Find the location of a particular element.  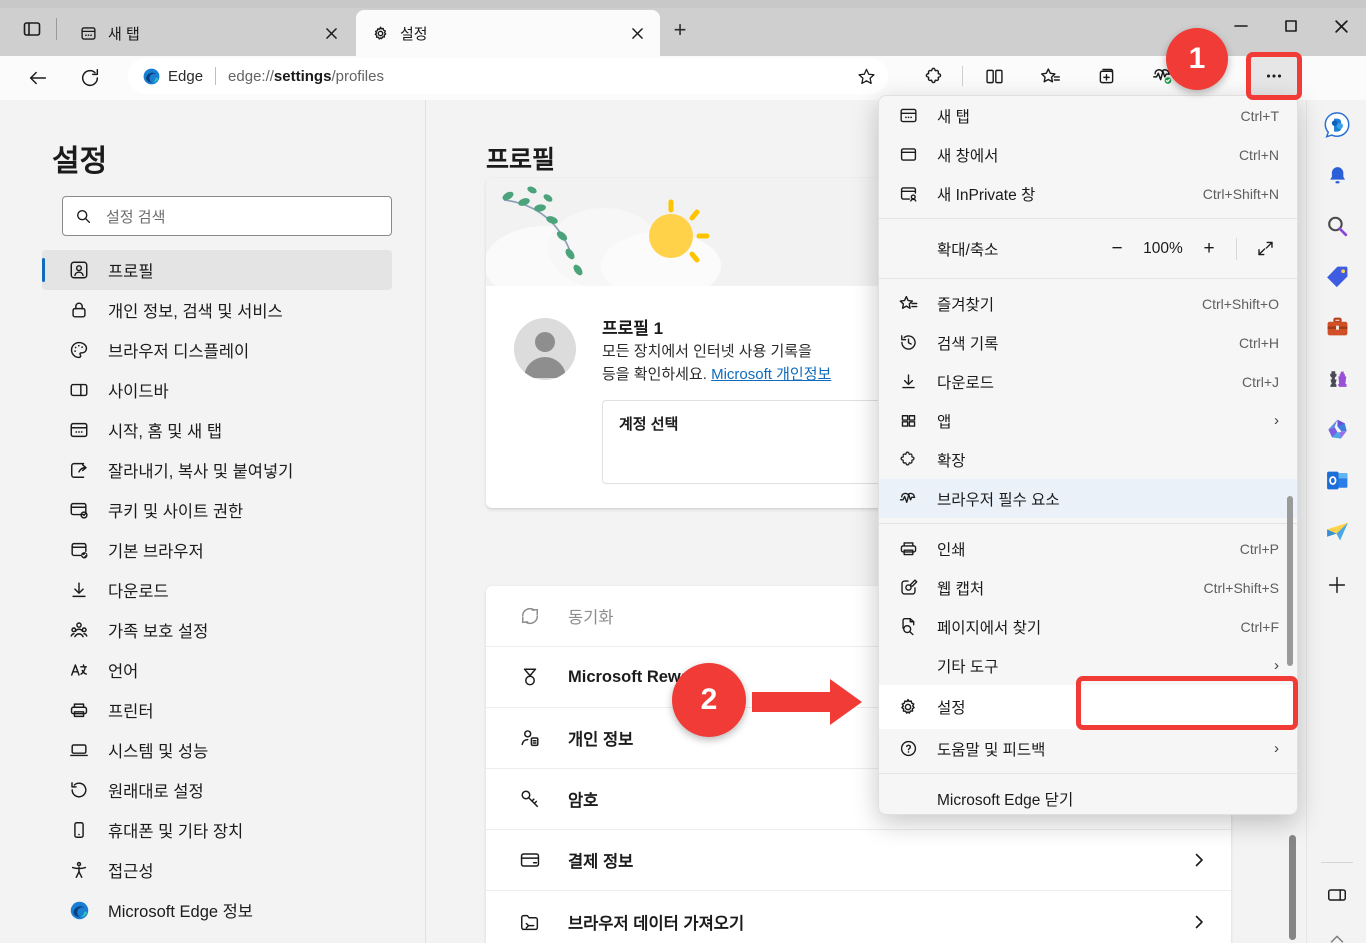

tab-new-tab: 새 탭 is located at coordinates (209, 33).